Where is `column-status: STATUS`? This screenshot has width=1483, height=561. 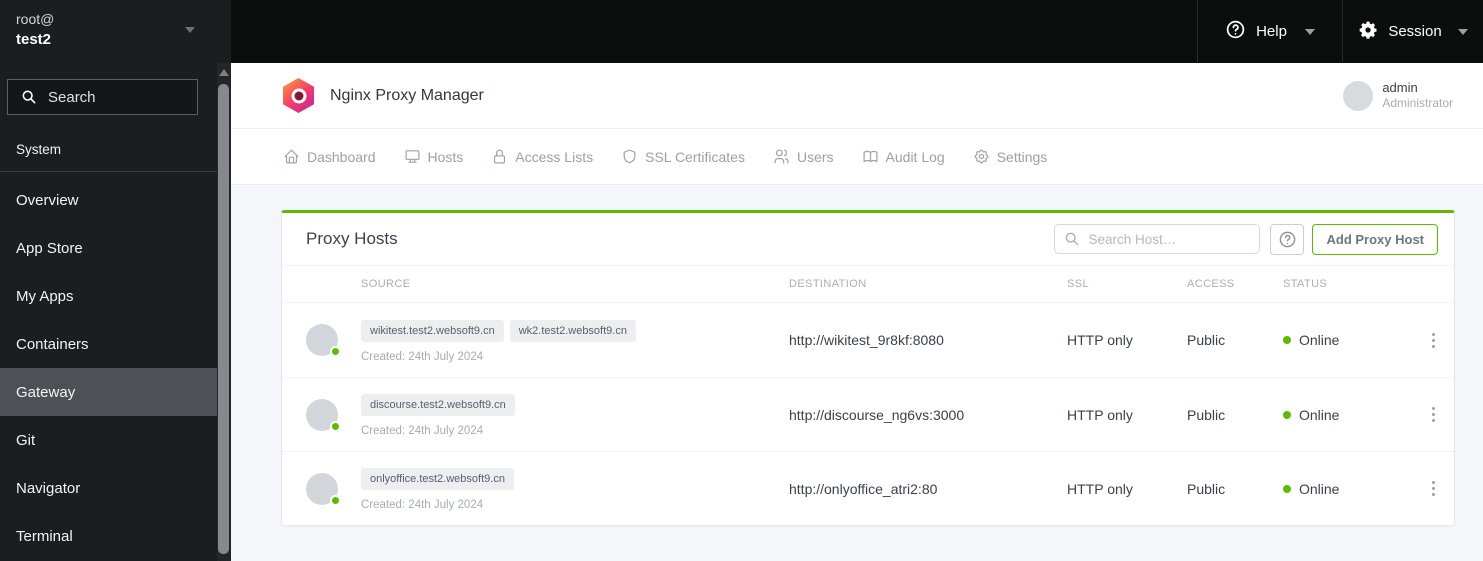 column-status: STATUS is located at coordinates (1305, 284).